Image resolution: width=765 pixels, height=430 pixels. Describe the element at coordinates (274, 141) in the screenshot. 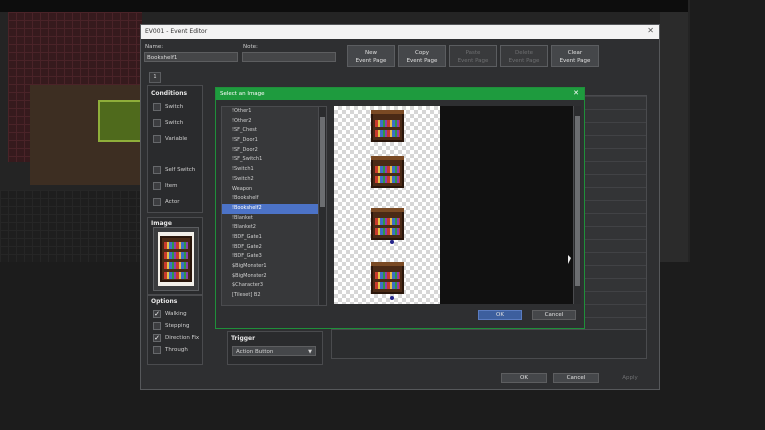

I see `file-list-item: !SF_Door1` at that location.